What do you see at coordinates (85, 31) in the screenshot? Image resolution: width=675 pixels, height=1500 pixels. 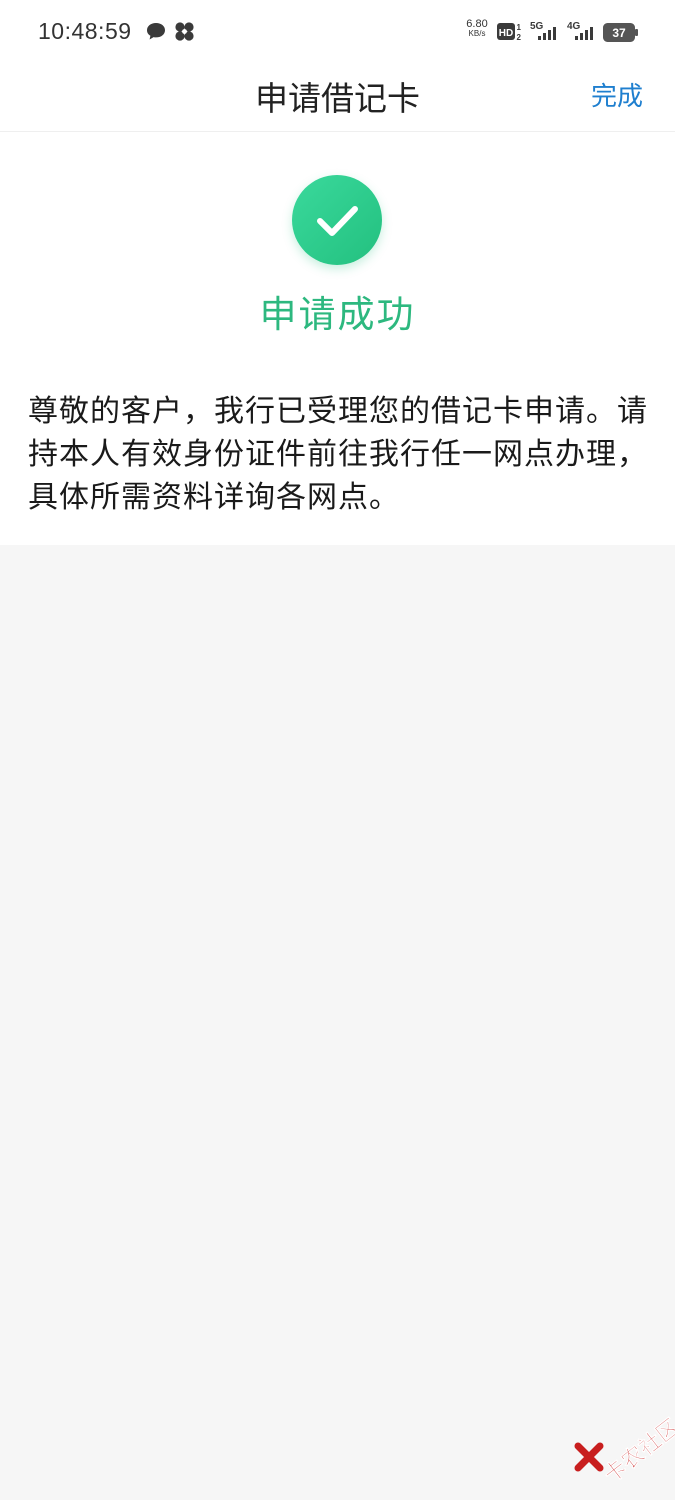 I see `status-time: 10:48:59` at bounding box center [85, 31].